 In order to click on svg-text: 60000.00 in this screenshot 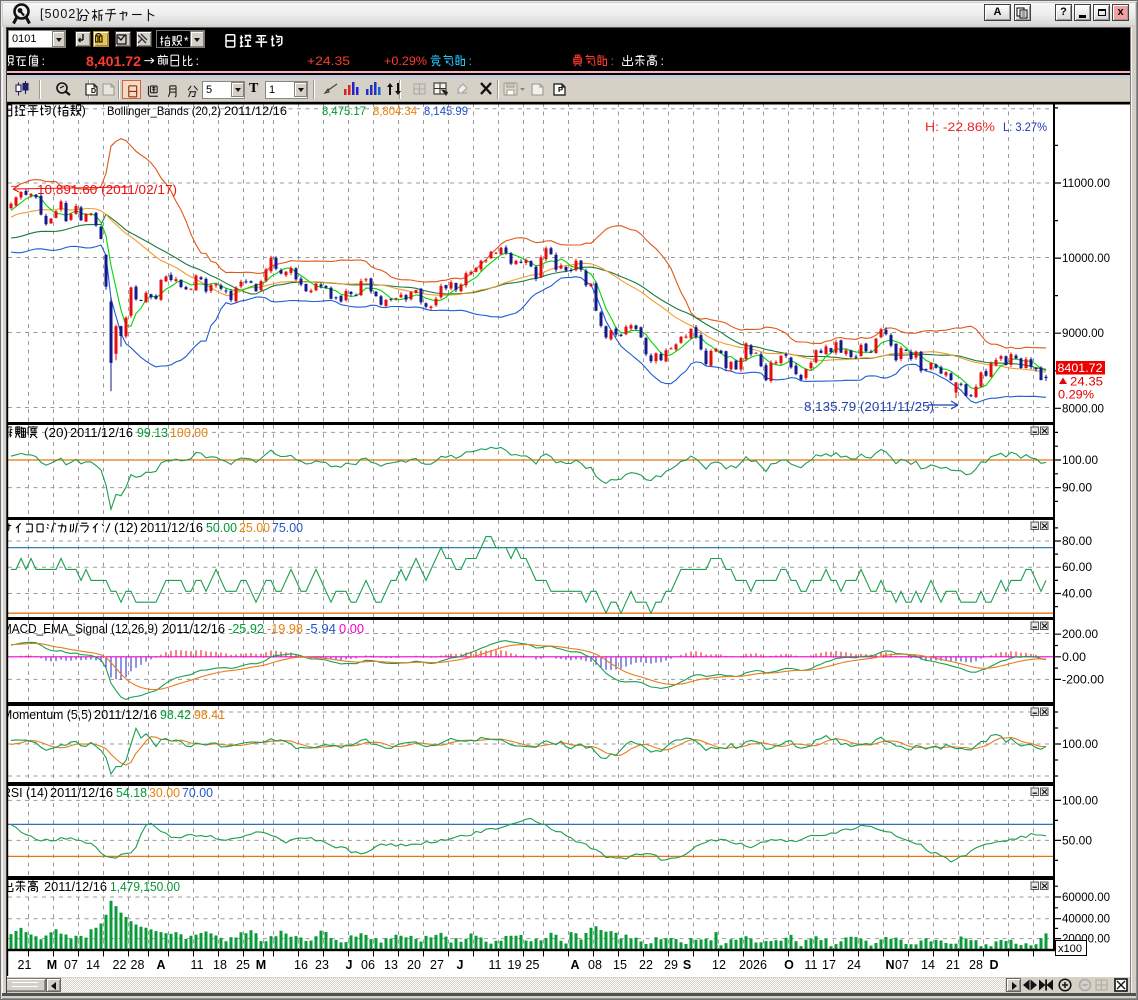, I will do `click(1086, 898)`.